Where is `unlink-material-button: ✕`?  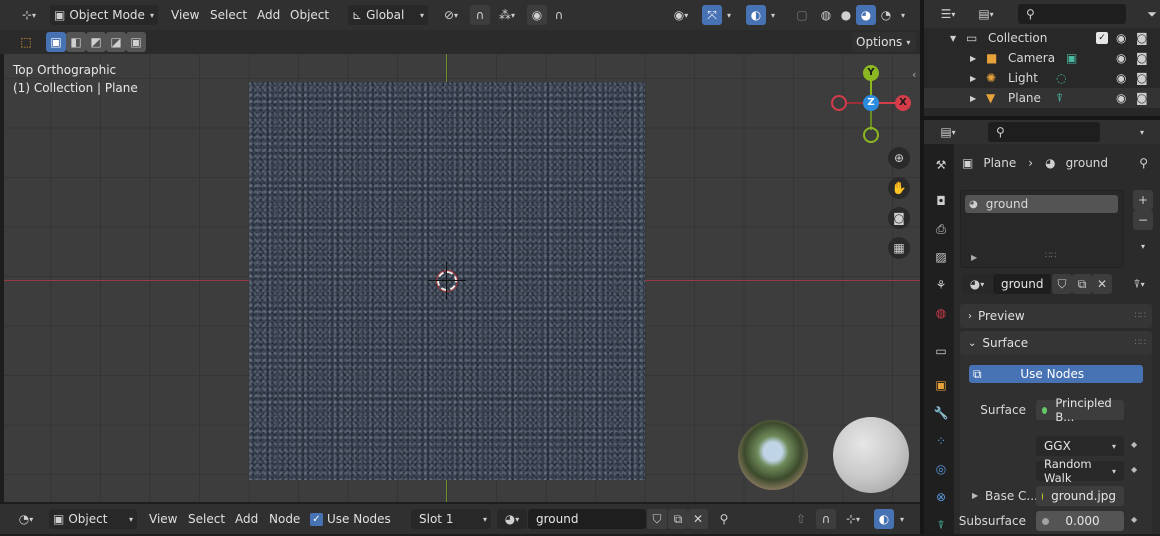 unlink-material-button: ✕ is located at coordinates (698, 519).